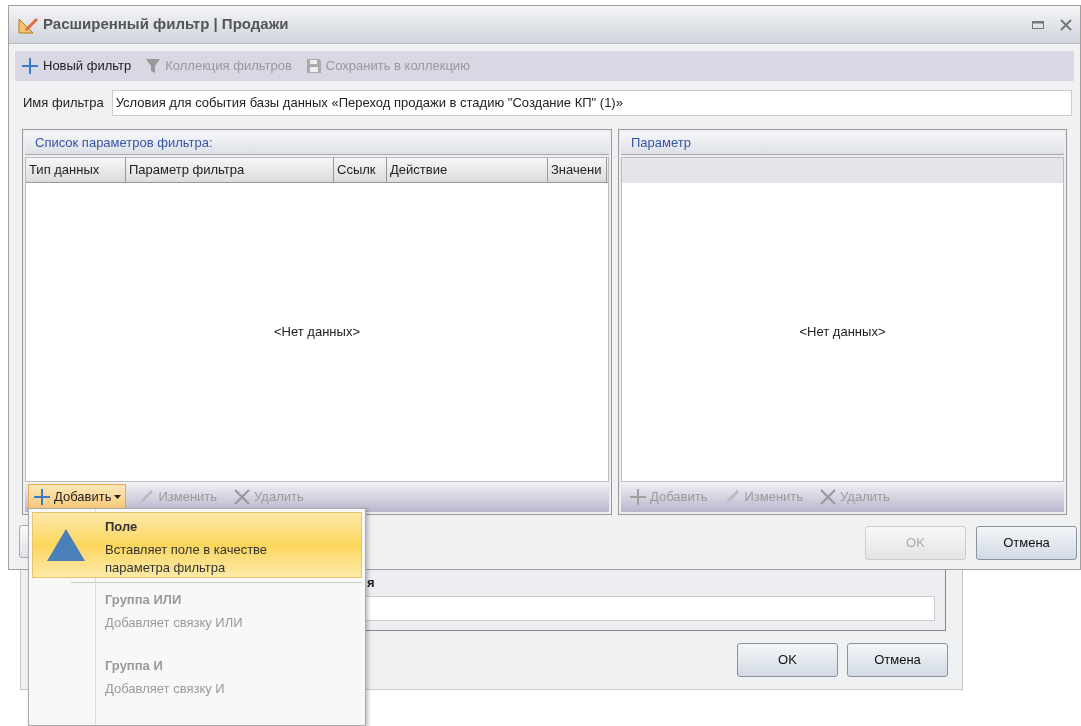  What do you see at coordinates (317, 143) in the screenshot?
I see `panel-title: Список параметров фильтра:` at bounding box center [317, 143].